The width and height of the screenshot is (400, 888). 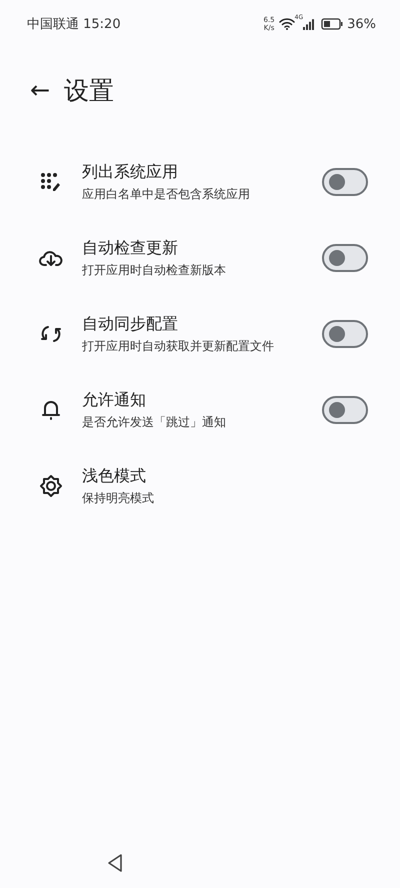 What do you see at coordinates (118, 498) in the screenshot?
I see `setting-description: 保持明亮模式` at bounding box center [118, 498].